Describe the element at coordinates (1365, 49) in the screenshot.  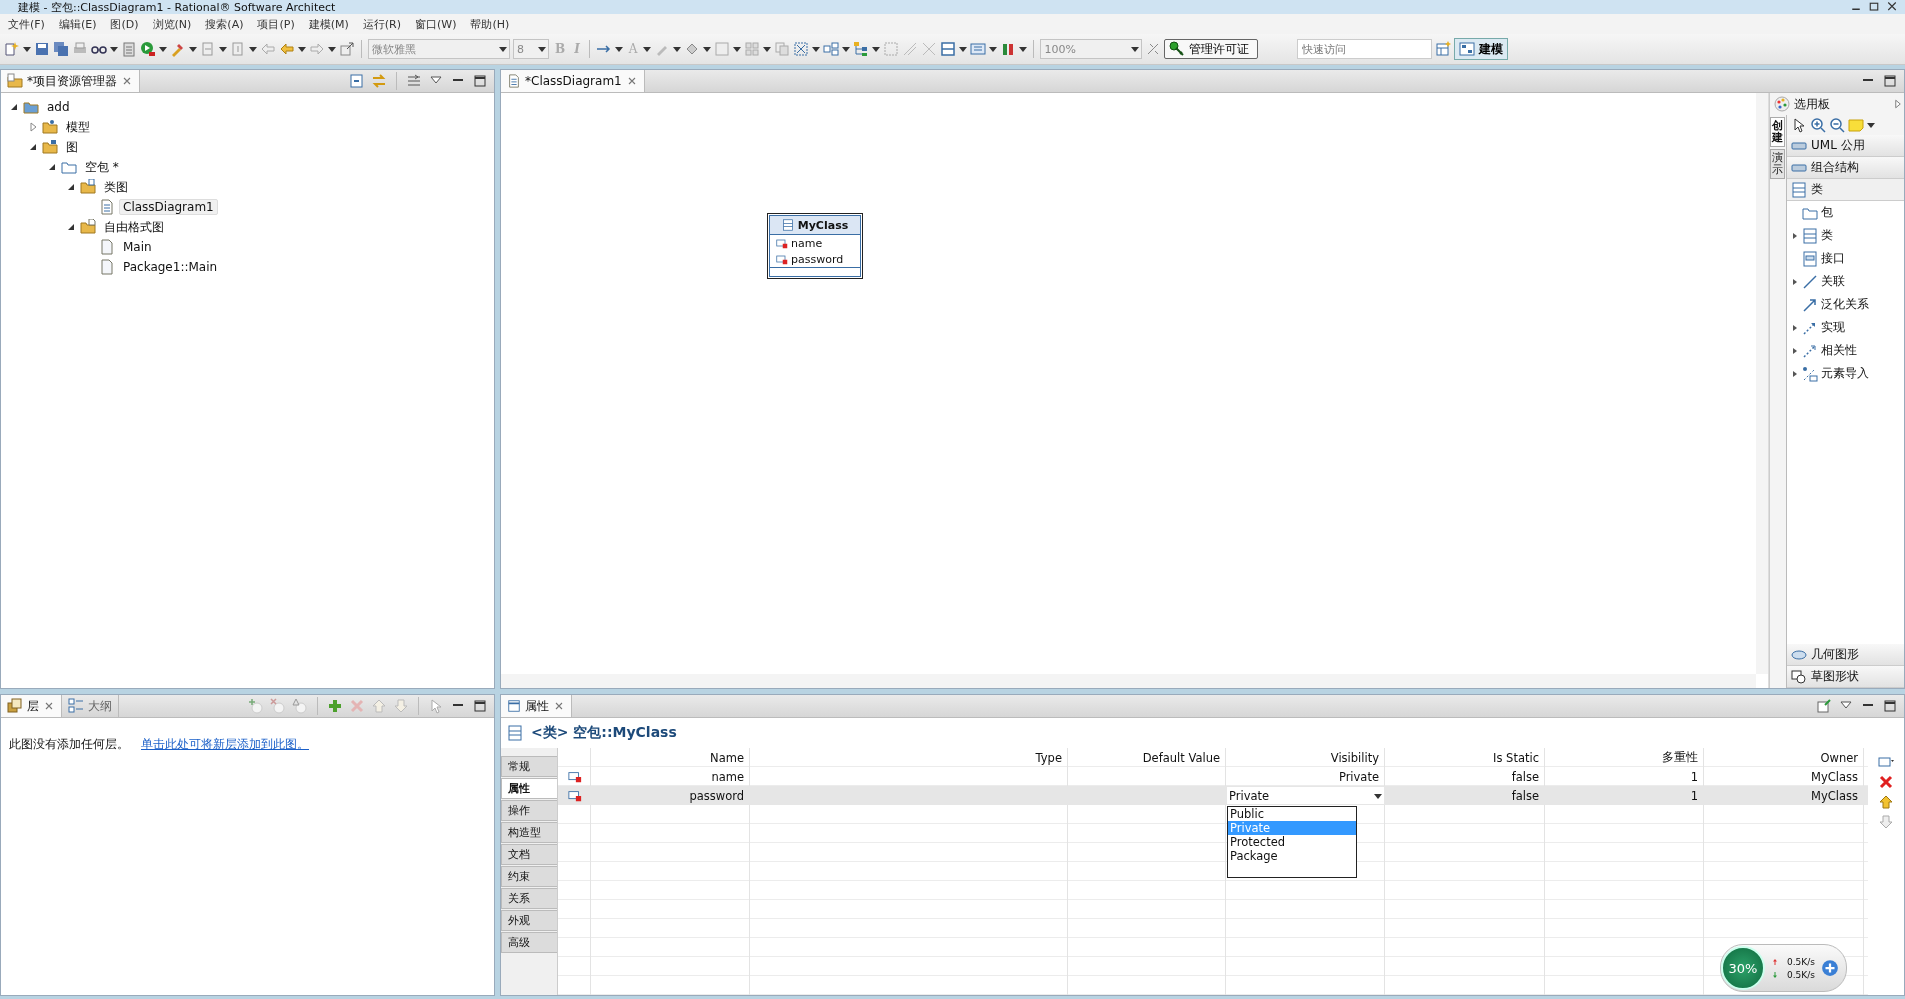
I see `quick-access-field: 快速访问` at that location.